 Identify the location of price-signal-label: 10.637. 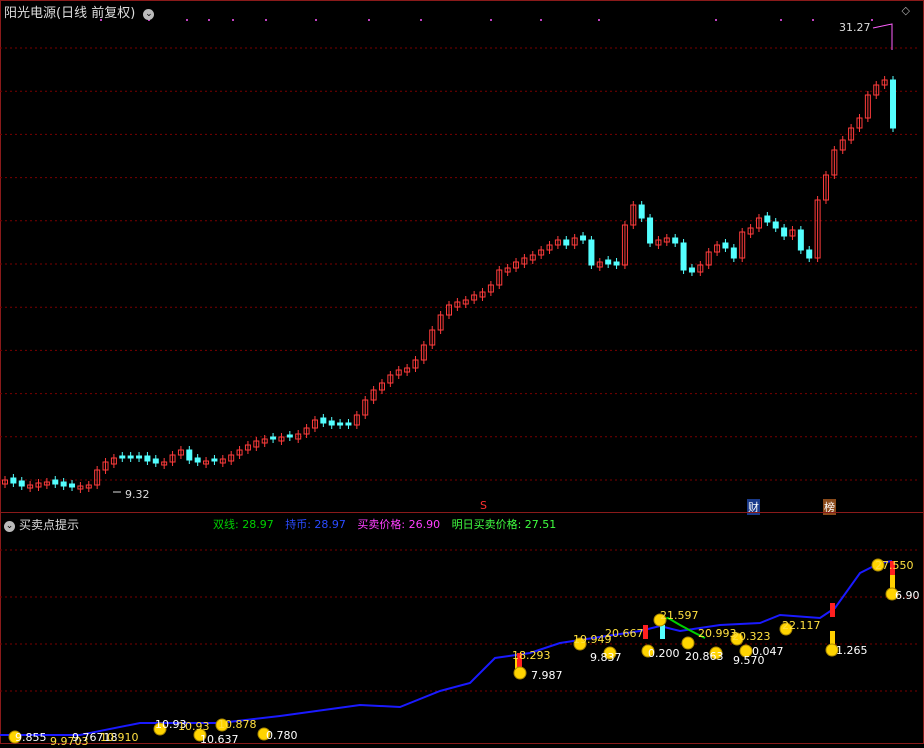
(219, 739).